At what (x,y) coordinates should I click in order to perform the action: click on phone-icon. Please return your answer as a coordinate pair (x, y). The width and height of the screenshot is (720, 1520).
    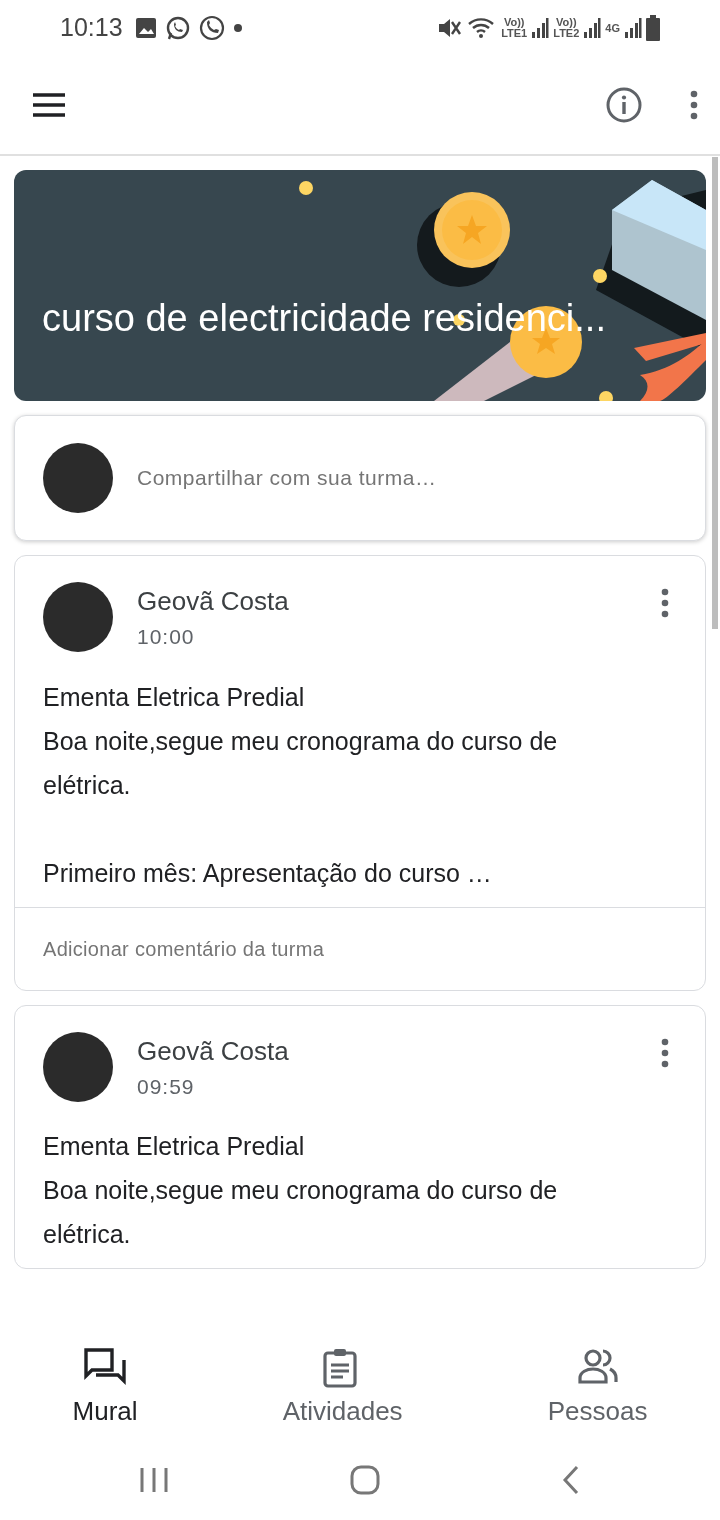
    Looking at the image, I should click on (211, 28).